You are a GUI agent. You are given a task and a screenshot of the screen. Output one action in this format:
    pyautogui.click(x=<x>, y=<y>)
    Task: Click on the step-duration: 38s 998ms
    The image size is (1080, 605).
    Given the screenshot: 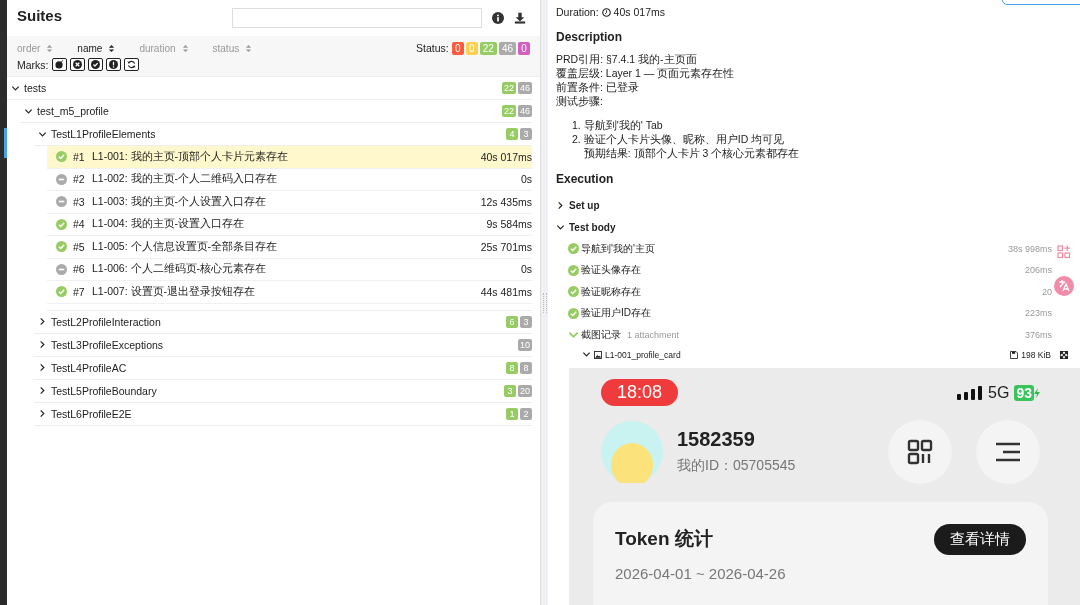 What is the action you would take?
    pyautogui.click(x=1029, y=248)
    